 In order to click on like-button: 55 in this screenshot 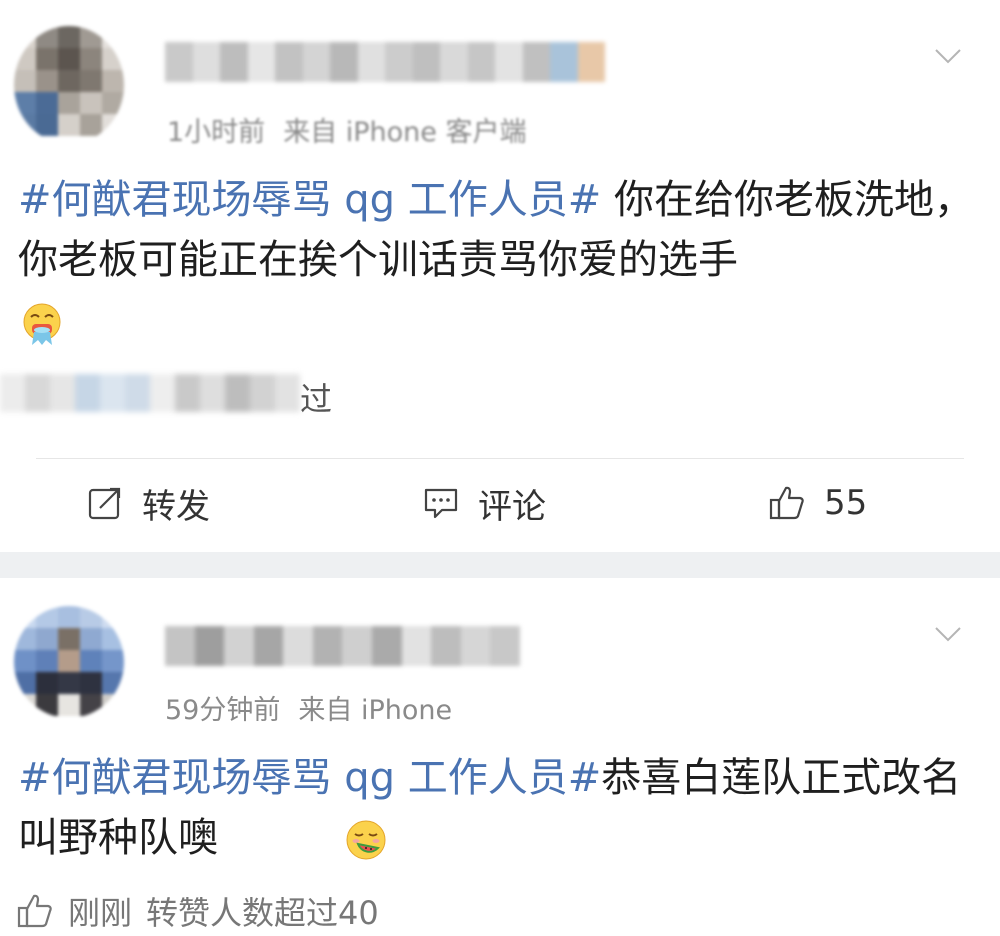, I will do `click(817, 503)`.